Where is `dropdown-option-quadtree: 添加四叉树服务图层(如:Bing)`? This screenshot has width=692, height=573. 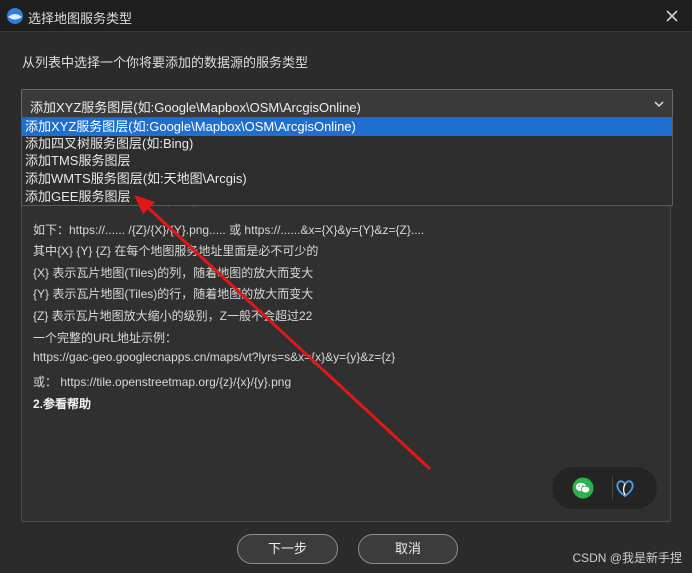 dropdown-option-quadtree: 添加四叉树服务图层(如:Bing) is located at coordinates (347, 144).